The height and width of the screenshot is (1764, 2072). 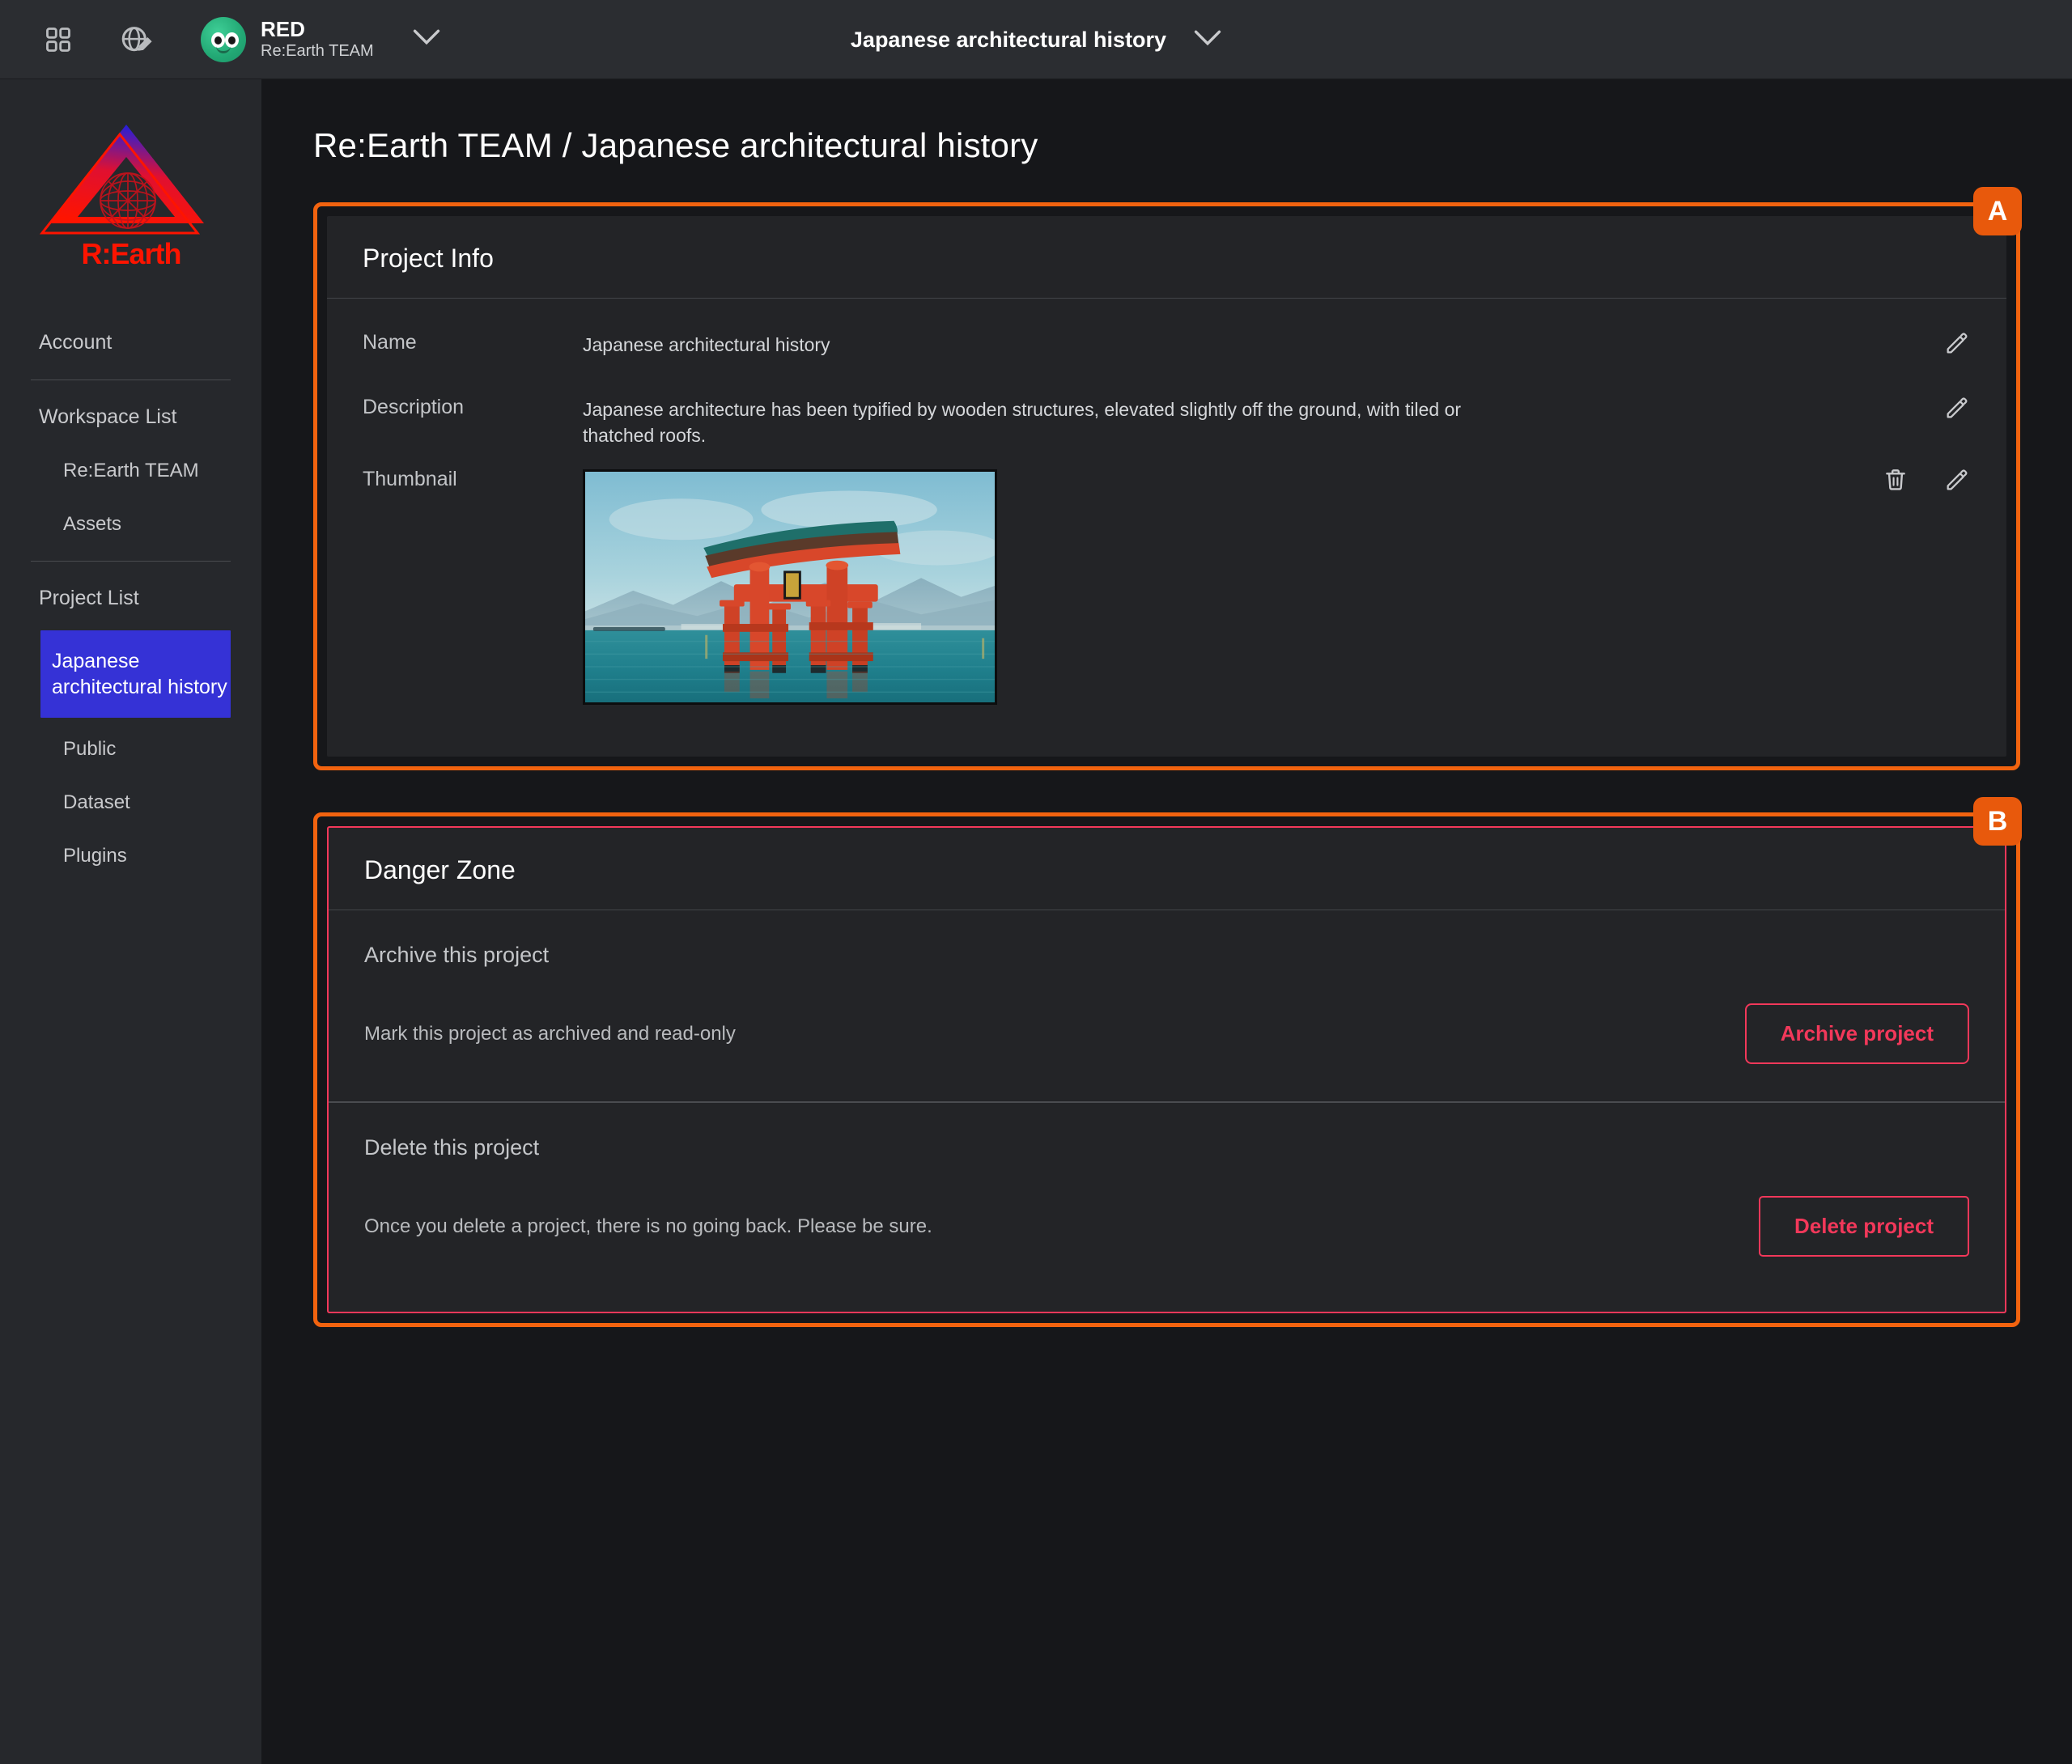 I want to click on project-title-top: Japanese architectural history, so click(x=1008, y=40).